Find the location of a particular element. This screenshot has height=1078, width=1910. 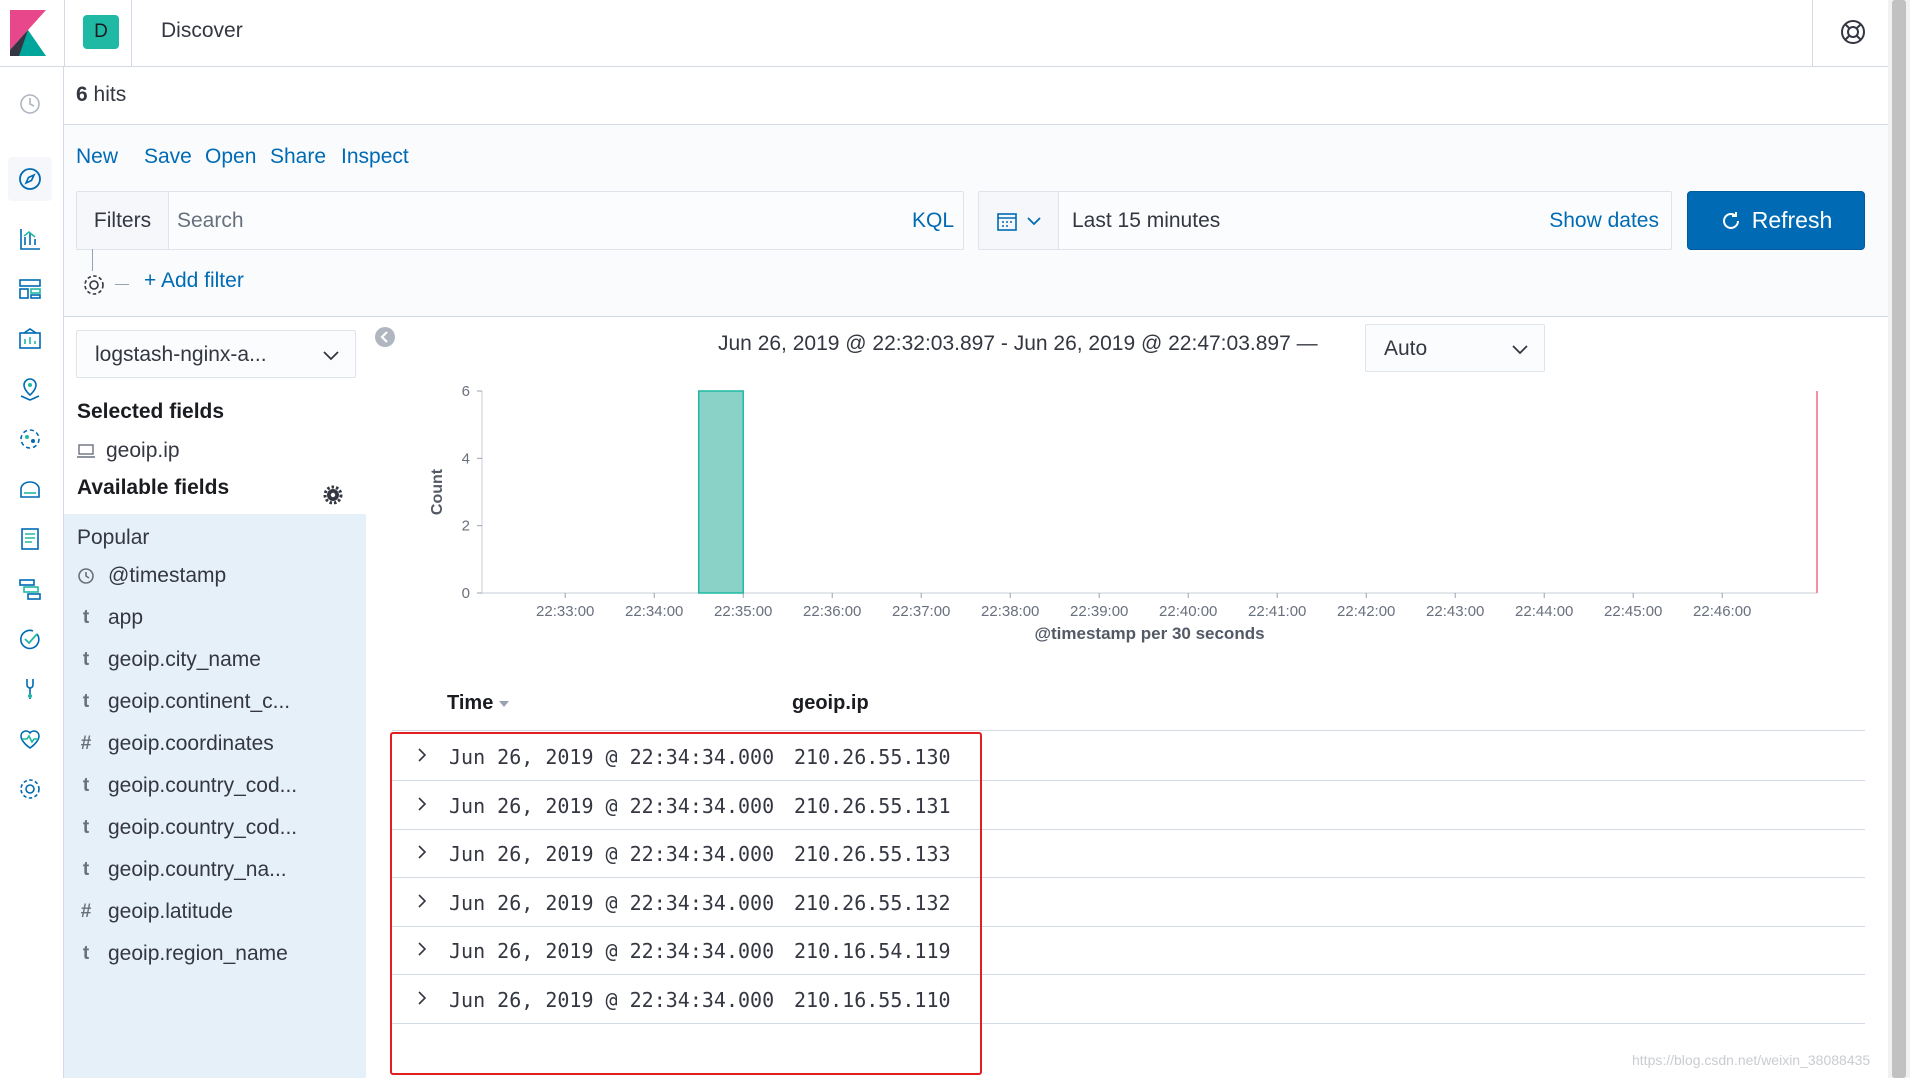

column-header-geoip-ip: geoip.ip is located at coordinates (830, 703).